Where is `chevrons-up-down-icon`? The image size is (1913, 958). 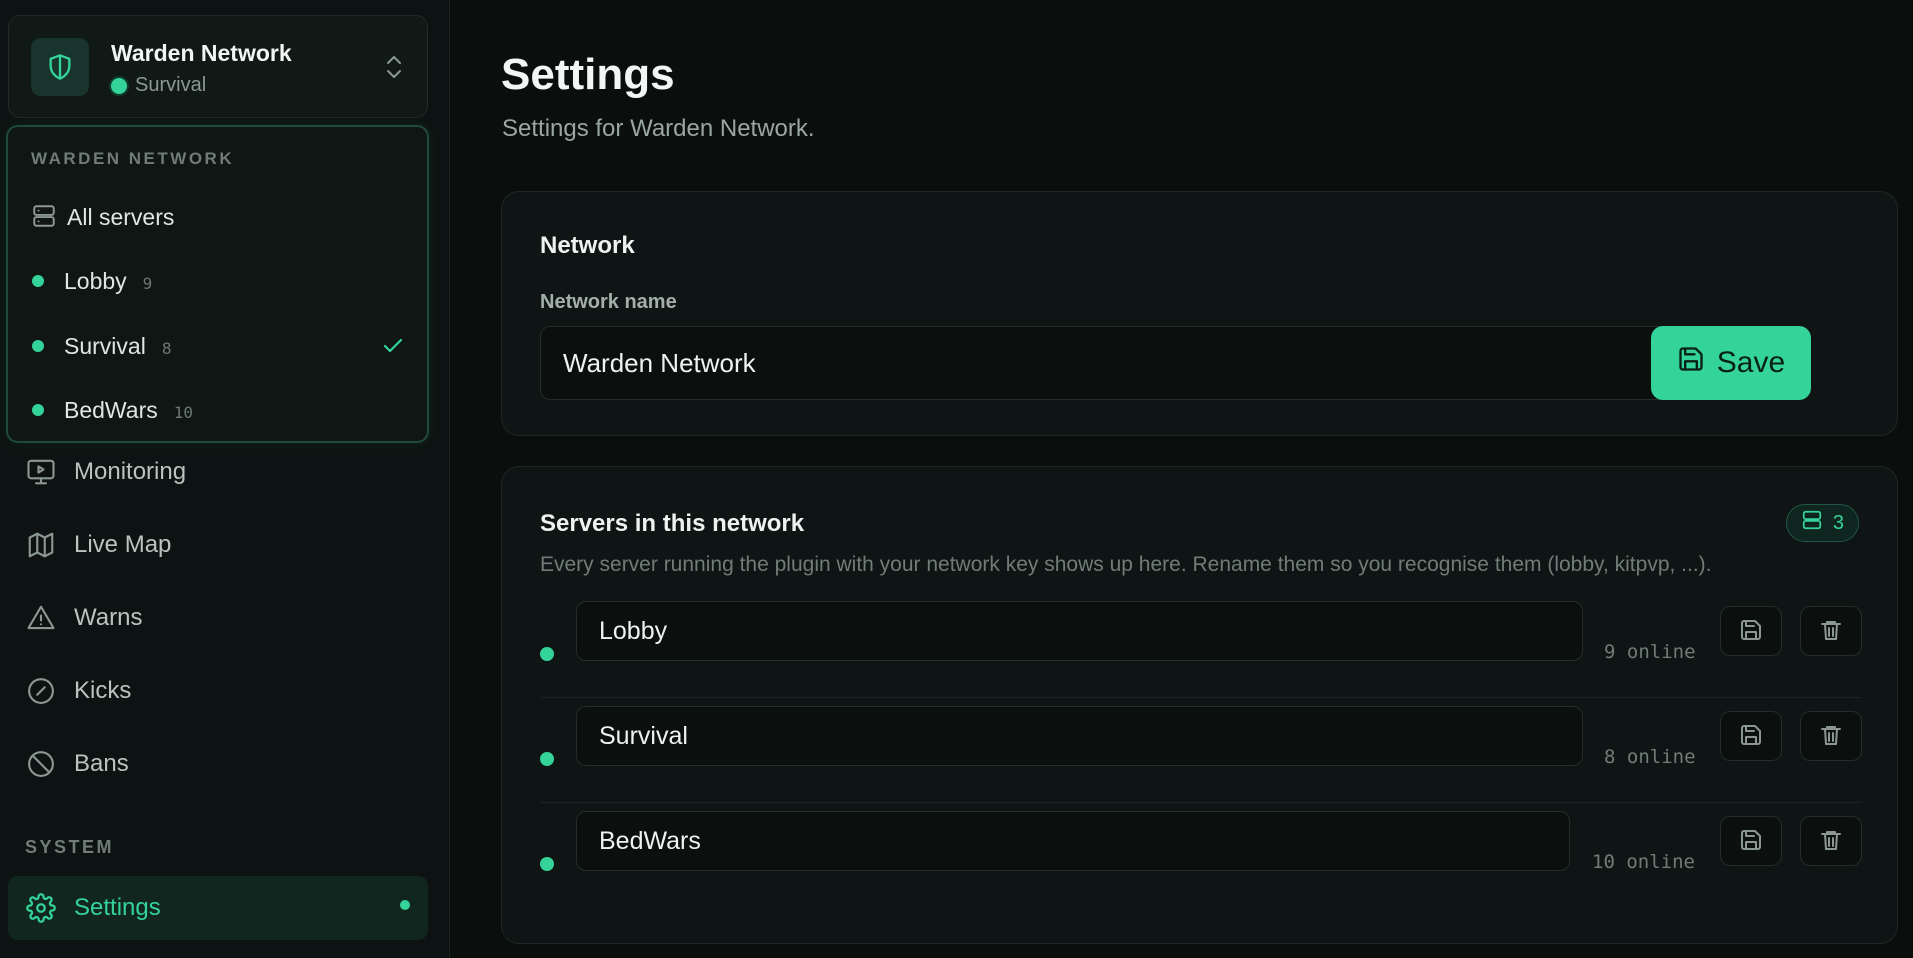 chevrons-up-down-icon is located at coordinates (394, 69).